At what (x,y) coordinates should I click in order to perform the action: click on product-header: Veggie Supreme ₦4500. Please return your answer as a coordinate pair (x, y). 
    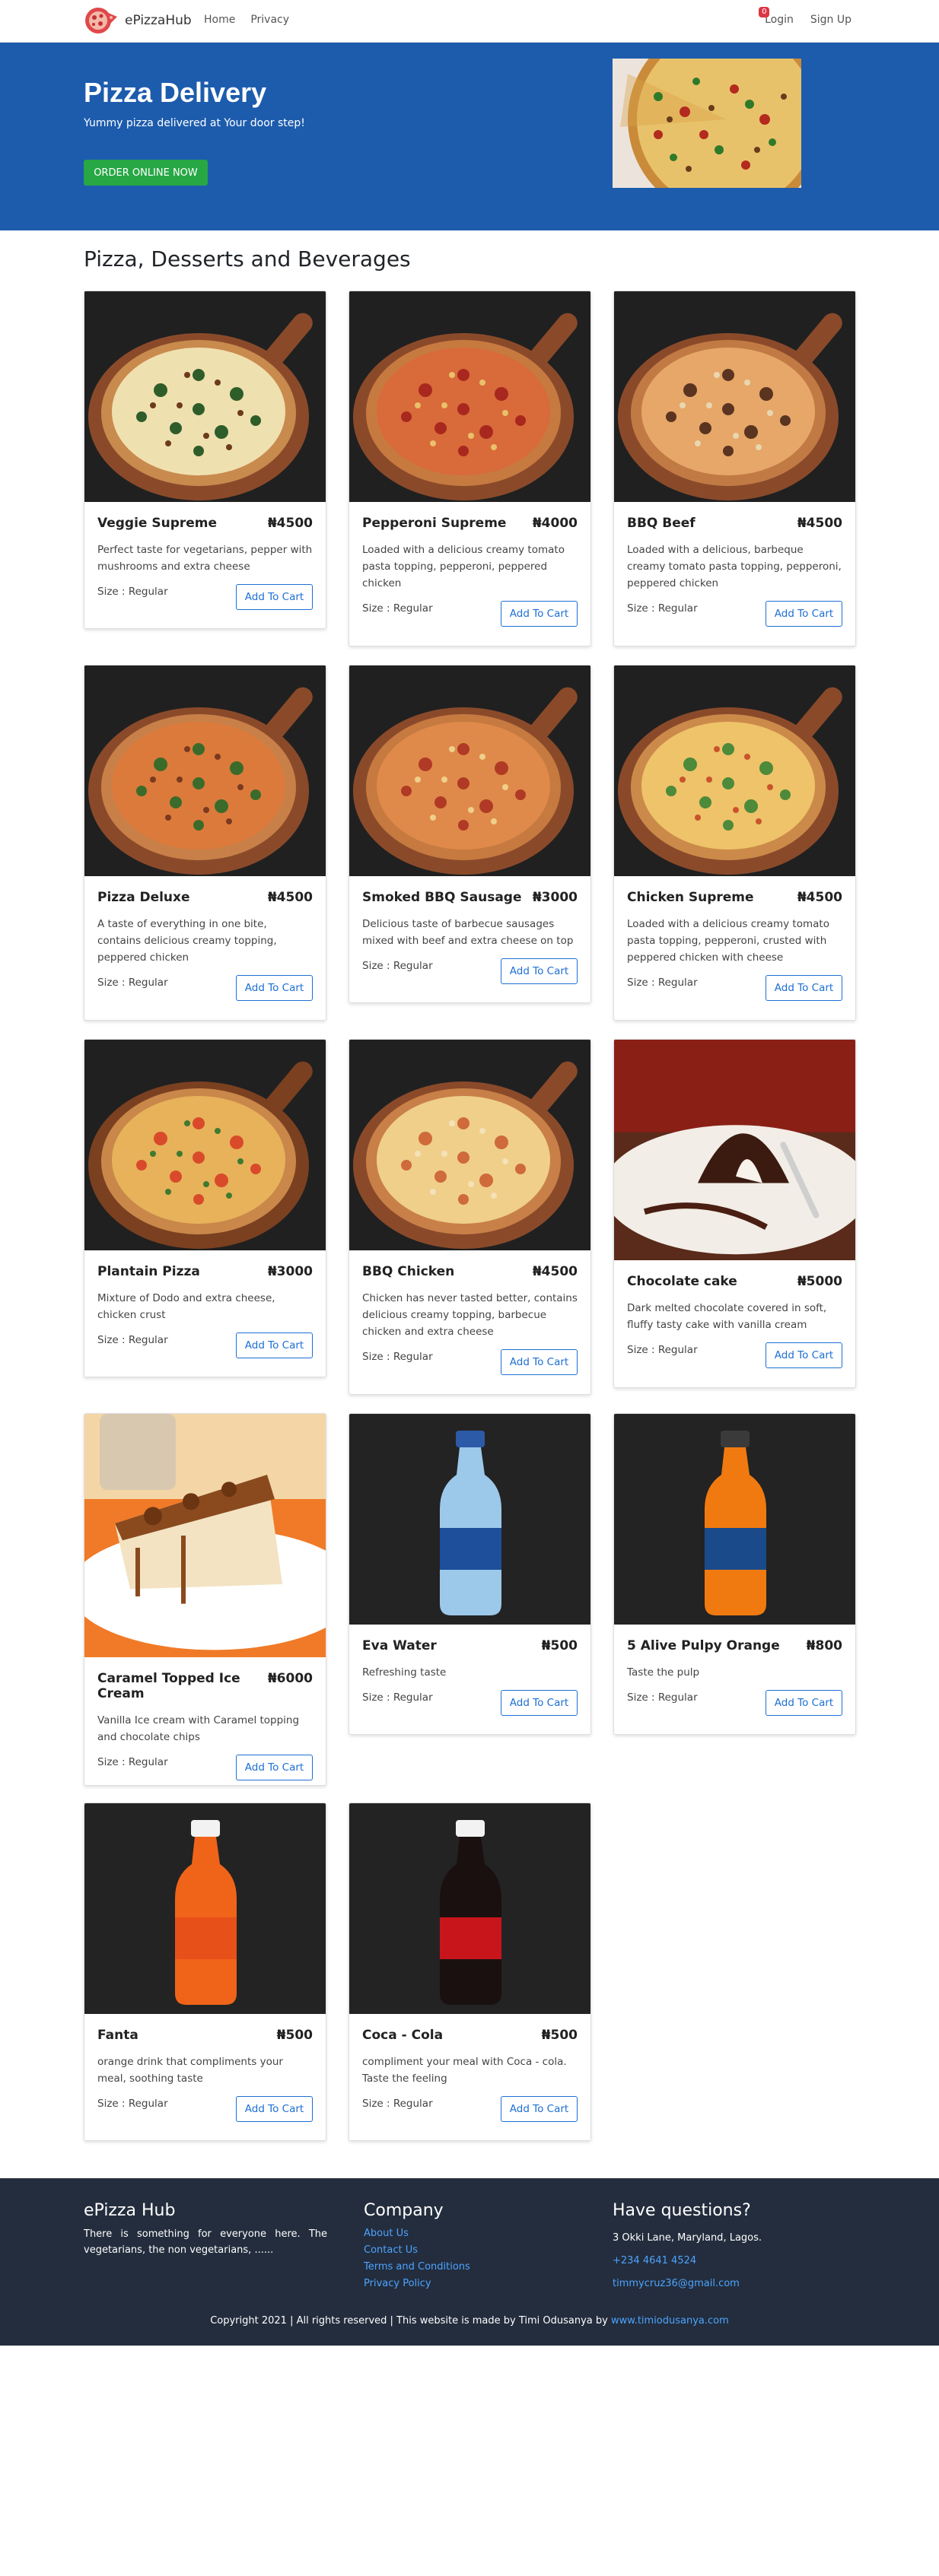
    Looking at the image, I should click on (205, 523).